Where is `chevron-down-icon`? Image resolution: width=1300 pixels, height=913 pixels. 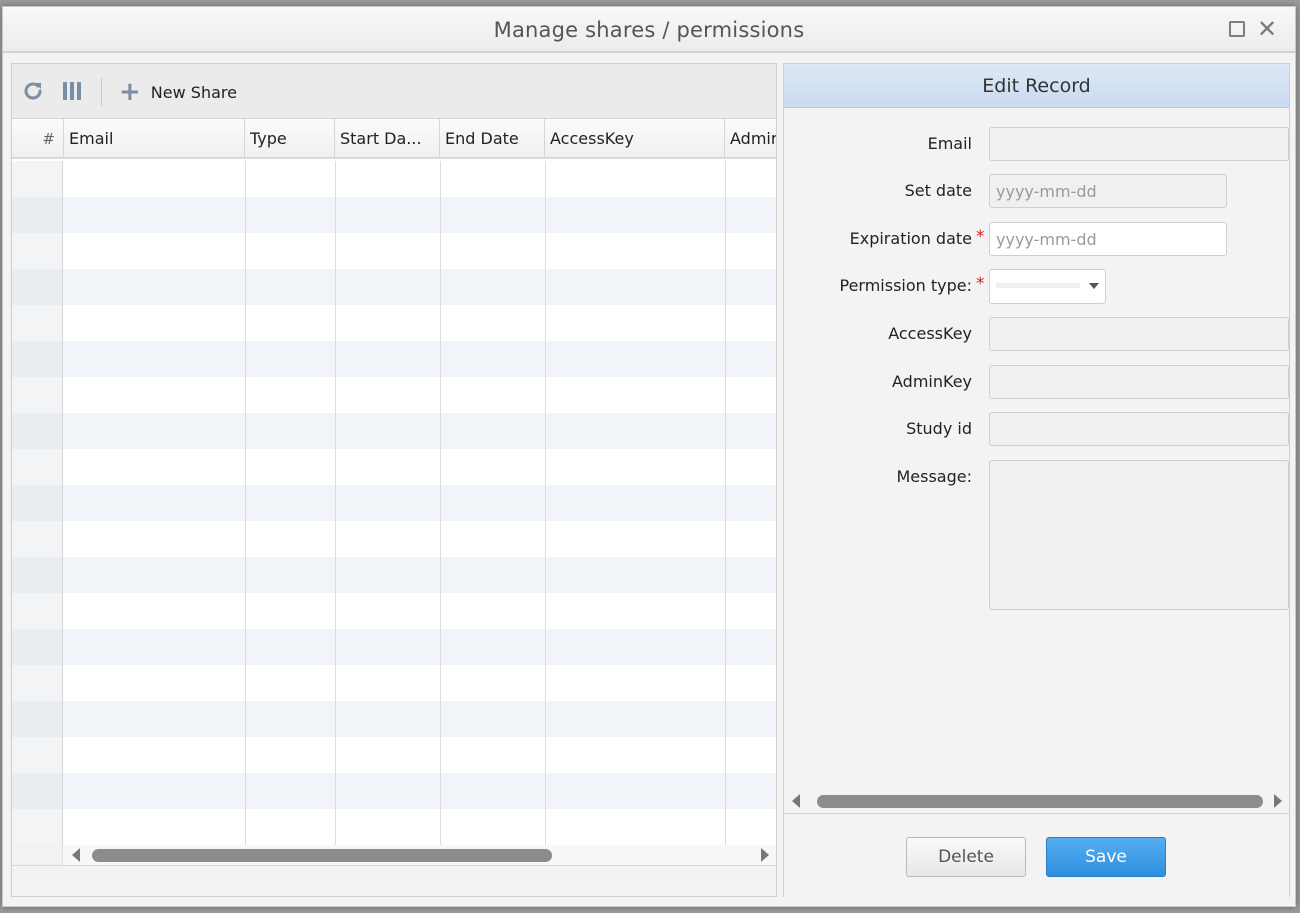 chevron-down-icon is located at coordinates (1094, 286).